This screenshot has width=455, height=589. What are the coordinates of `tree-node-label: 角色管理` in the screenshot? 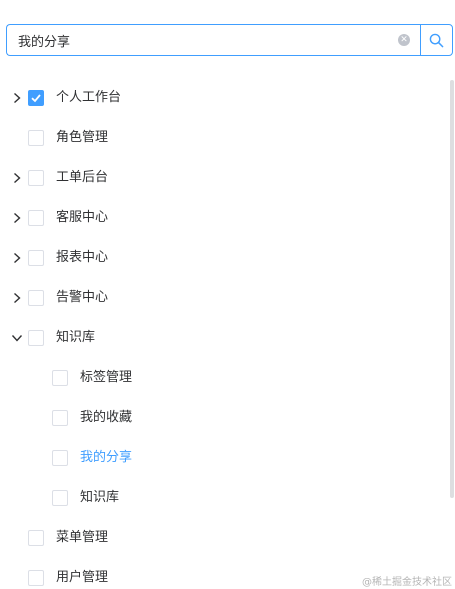 It's located at (82, 137).